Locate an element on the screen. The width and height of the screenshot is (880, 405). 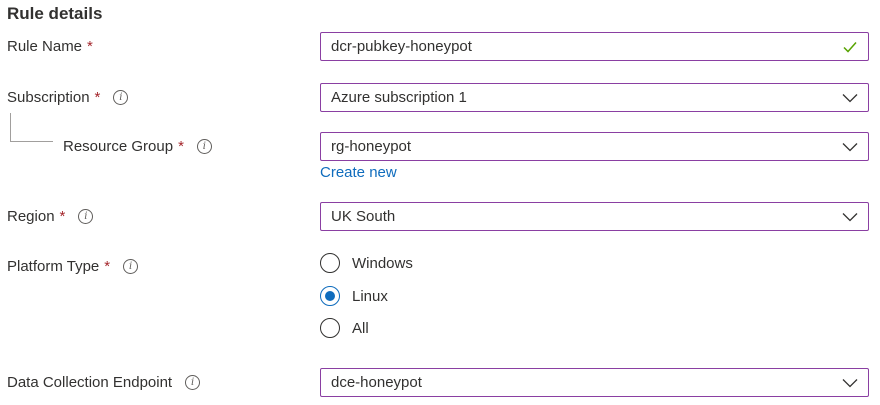
radio-circle-checked is located at coordinates (330, 296).